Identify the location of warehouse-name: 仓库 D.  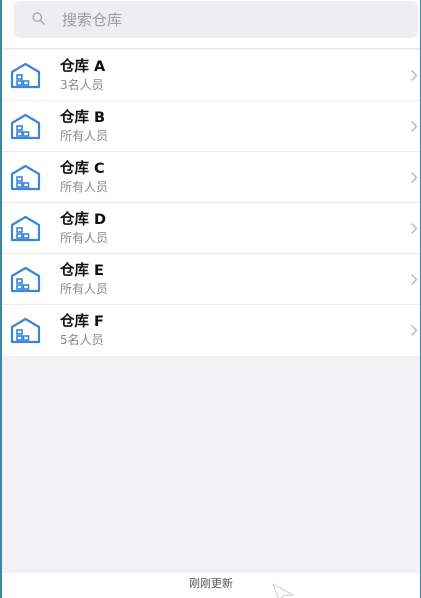
(83, 220).